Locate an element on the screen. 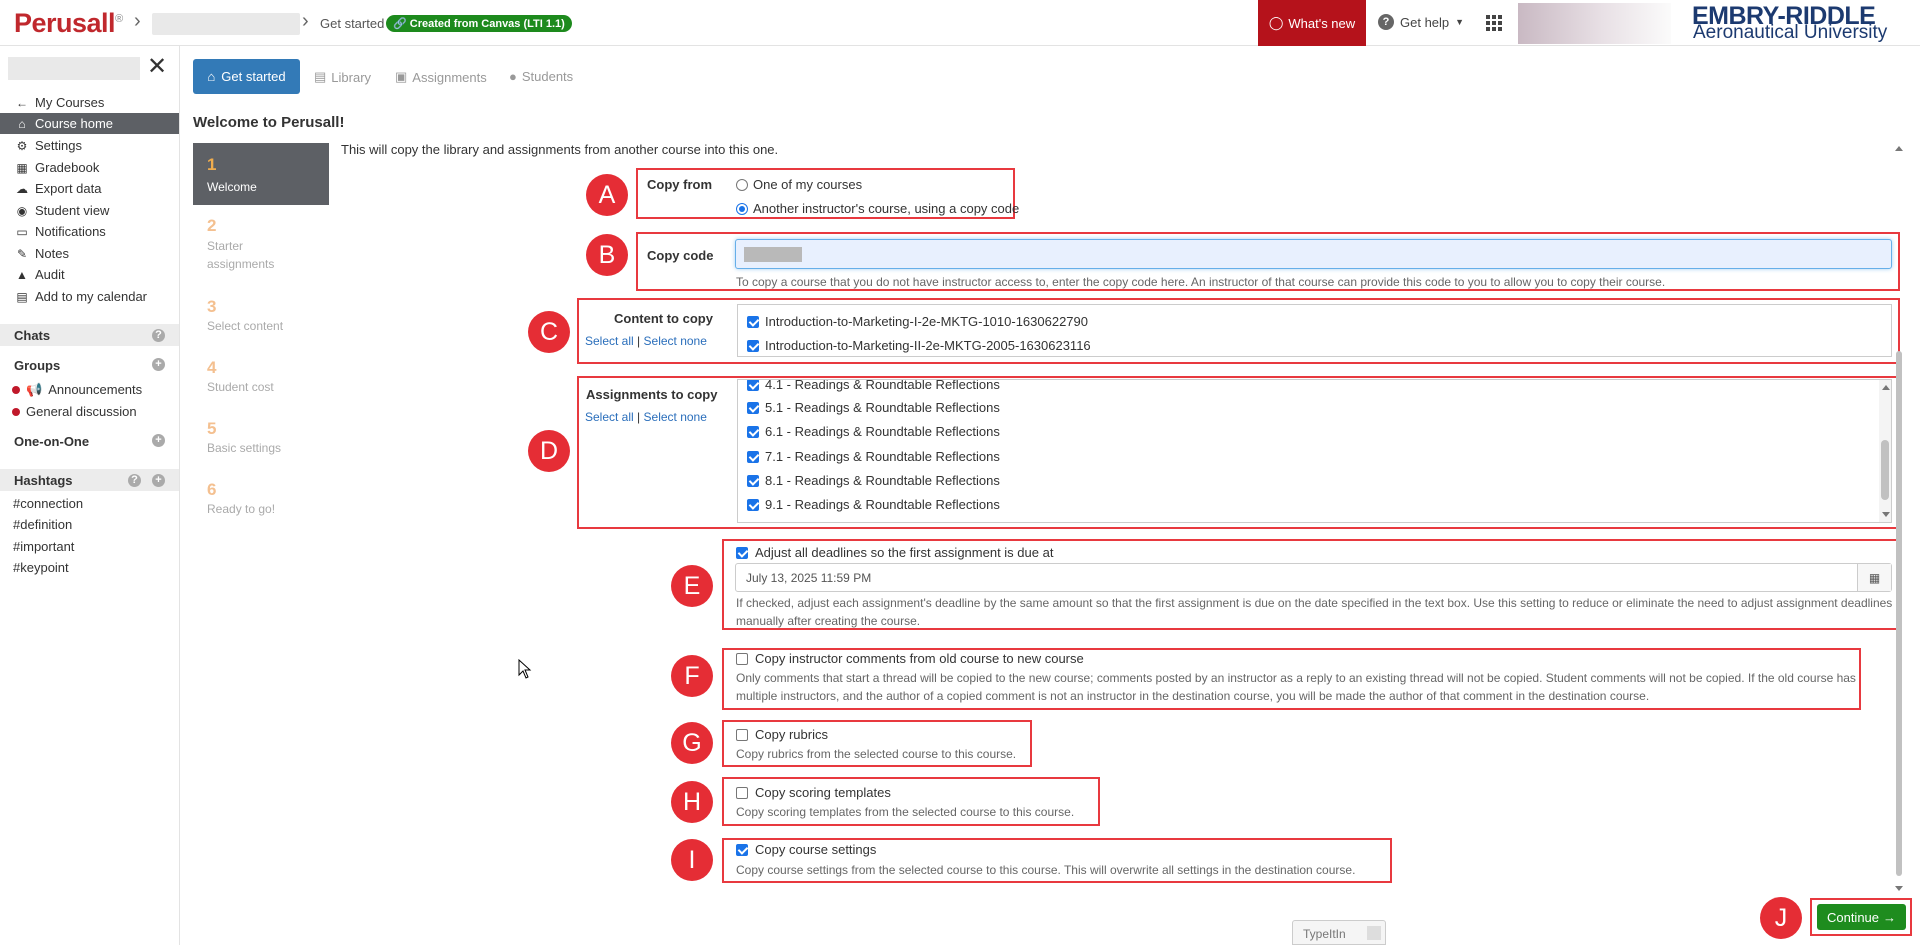  sidebar-item-student-view: ◉ Student view is located at coordinates (89, 210).